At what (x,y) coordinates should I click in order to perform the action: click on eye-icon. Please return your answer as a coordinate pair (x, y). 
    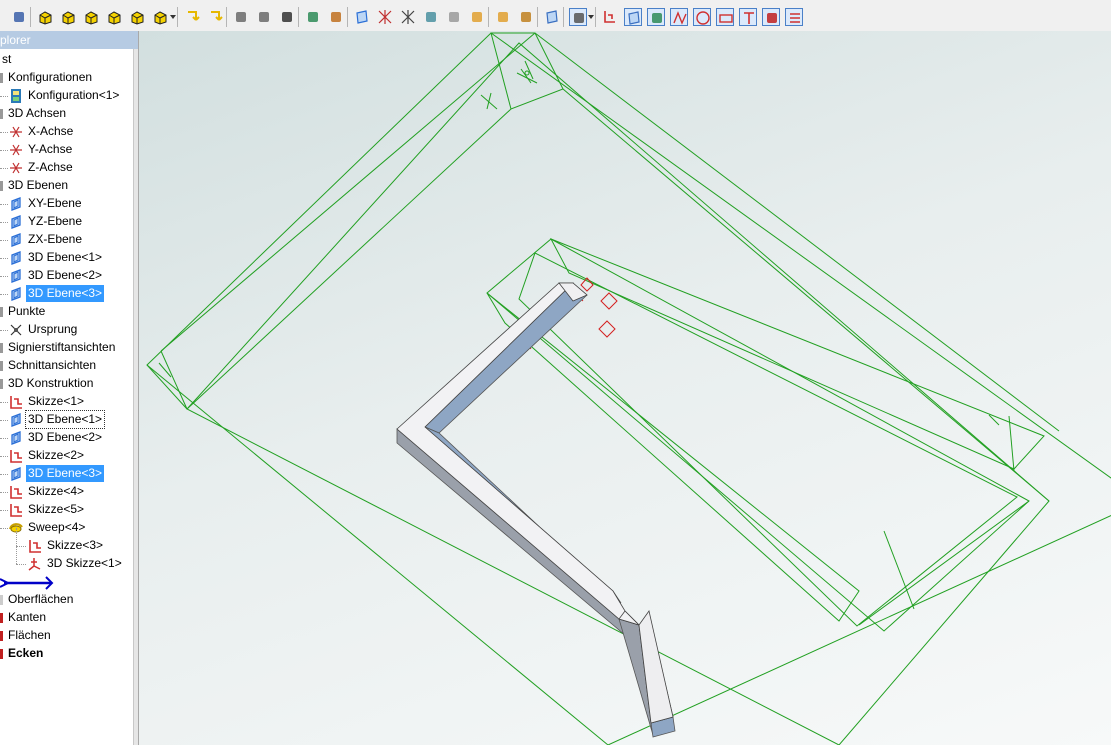
    Looking at the image, I should click on (287, 17).